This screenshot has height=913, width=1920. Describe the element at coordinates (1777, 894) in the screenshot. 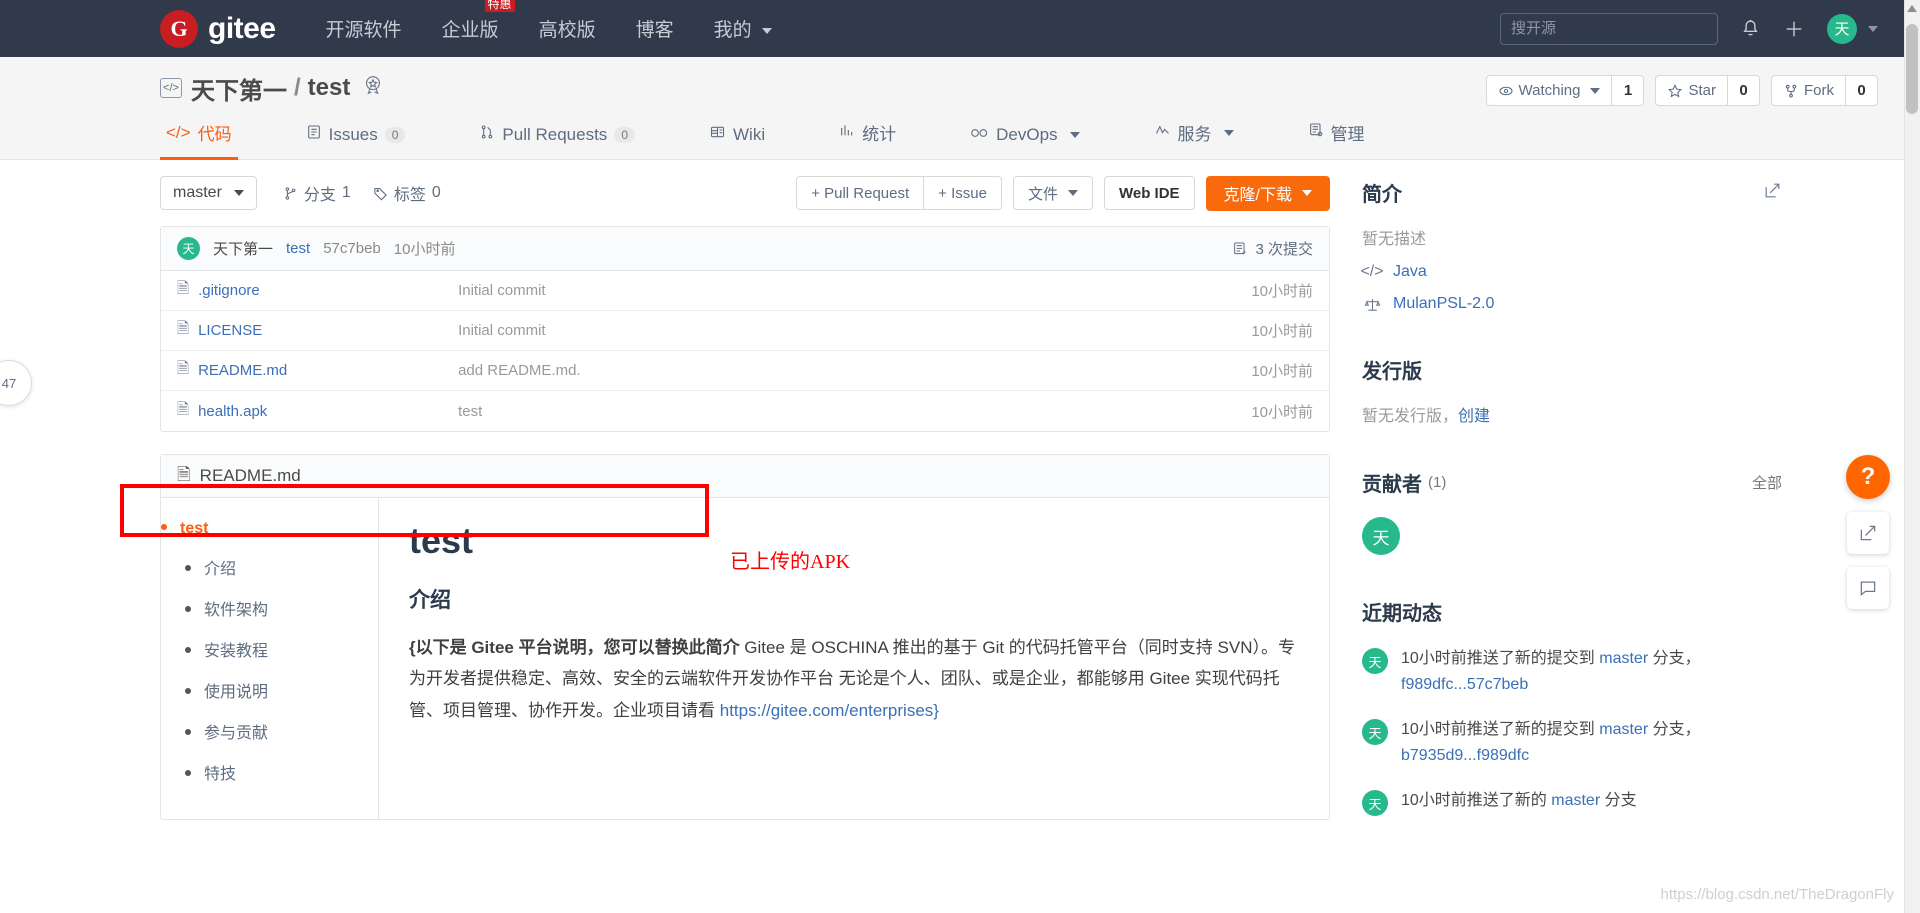

I see `watermark: https://blog.csdn.net/TheDragonFly` at that location.